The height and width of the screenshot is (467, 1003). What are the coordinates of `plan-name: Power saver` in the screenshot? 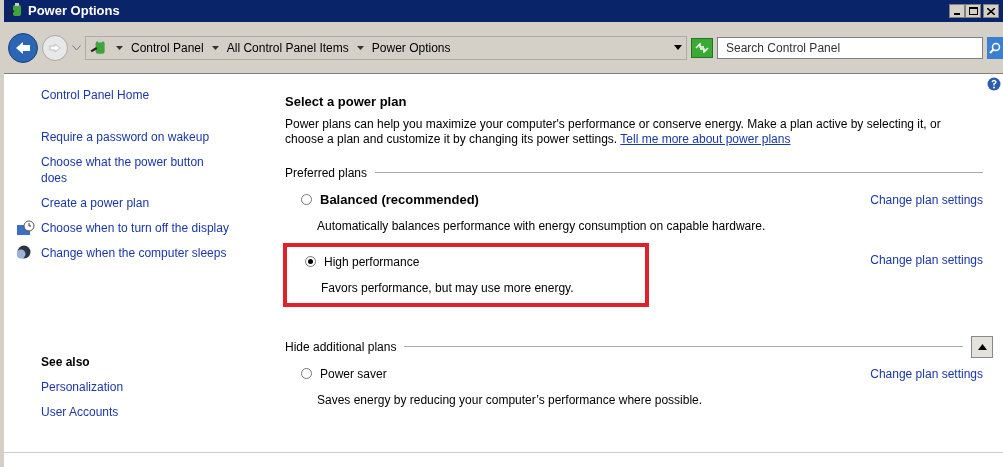 It's located at (353, 373).